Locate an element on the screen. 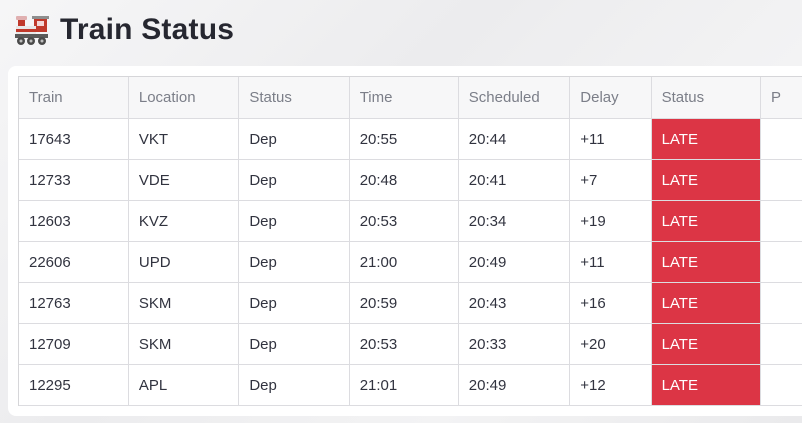 This screenshot has height=423, width=802. cell-location: VDE is located at coordinates (184, 180).